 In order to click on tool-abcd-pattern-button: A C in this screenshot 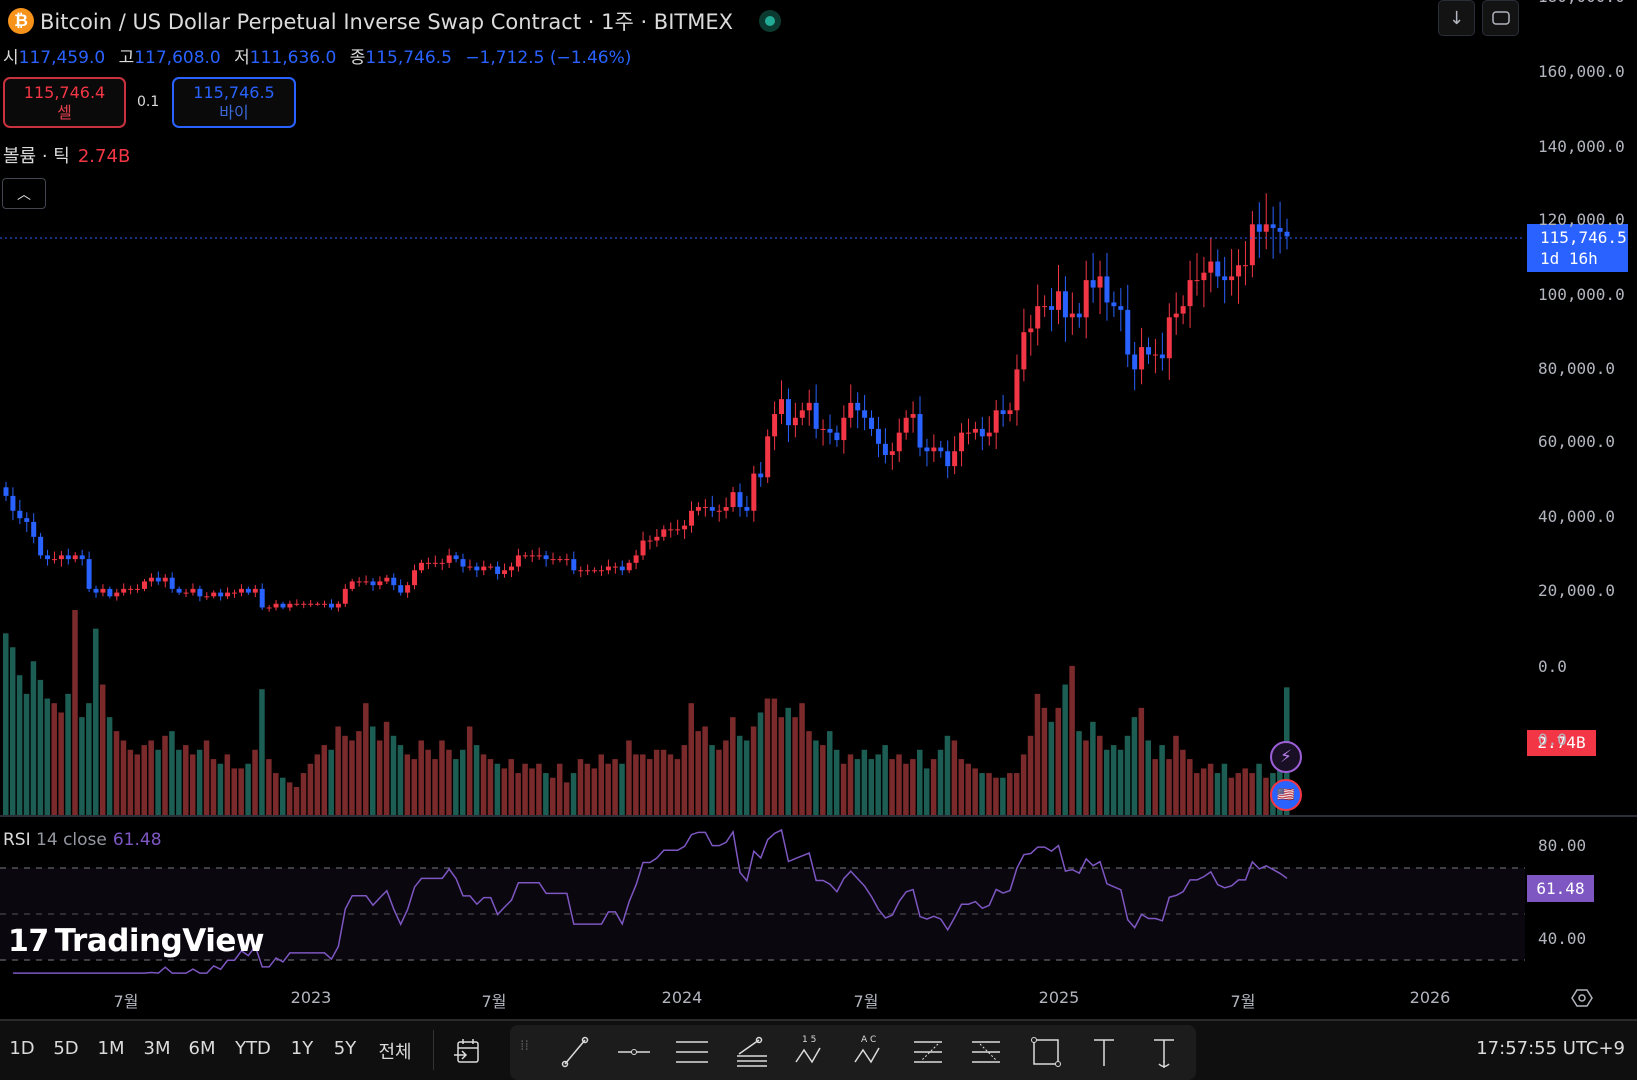, I will do `click(869, 1052)`.